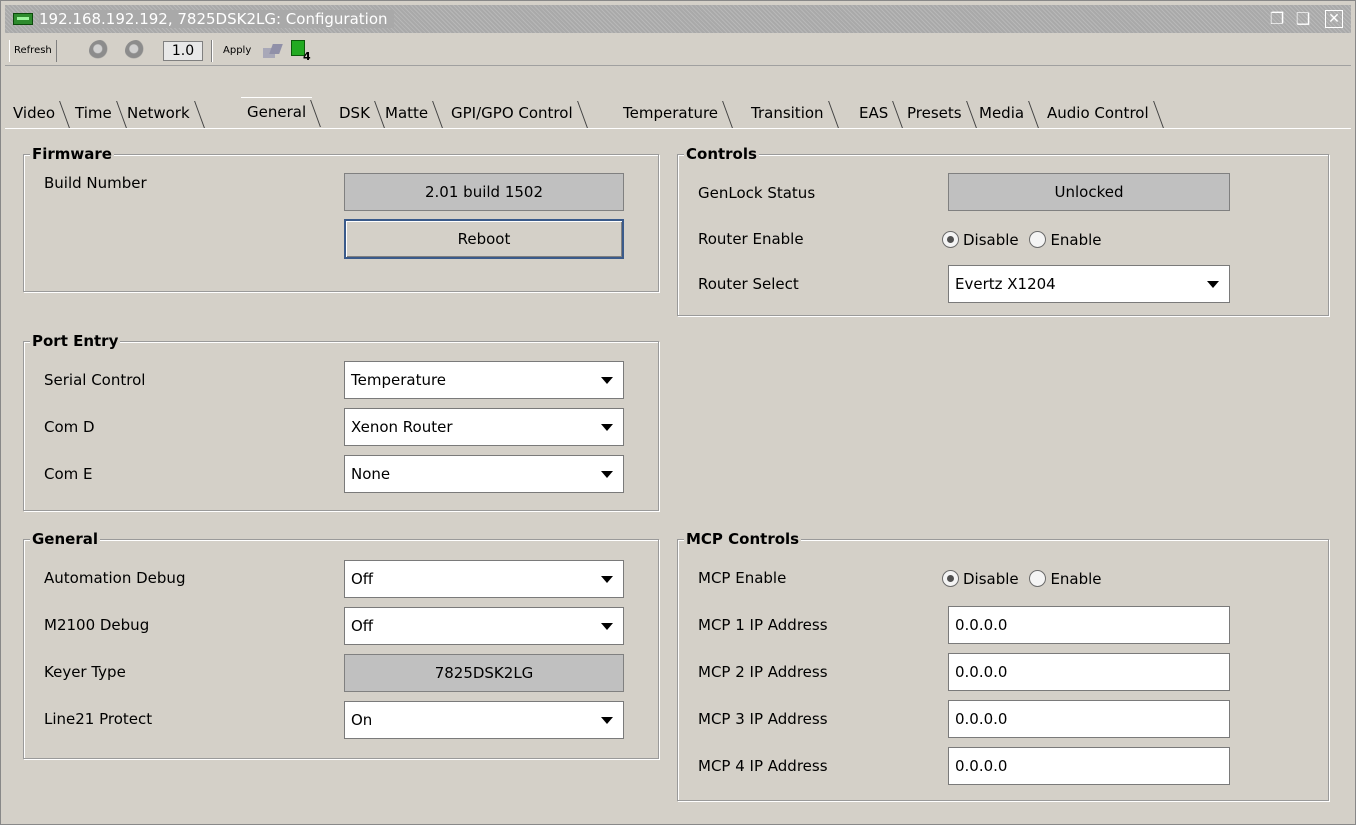 Image resolution: width=1356 pixels, height=825 pixels. Describe the element at coordinates (33, 51) in the screenshot. I see `refresh-button: Refresh` at that location.